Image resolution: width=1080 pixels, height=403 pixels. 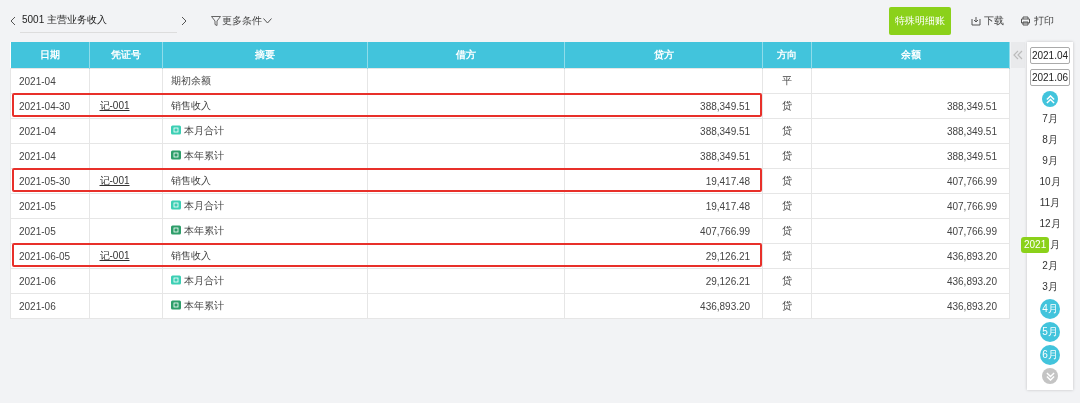 What do you see at coordinates (216, 21) in the screenshot?
I see `filter-icon` at bounding box center [216, 21].